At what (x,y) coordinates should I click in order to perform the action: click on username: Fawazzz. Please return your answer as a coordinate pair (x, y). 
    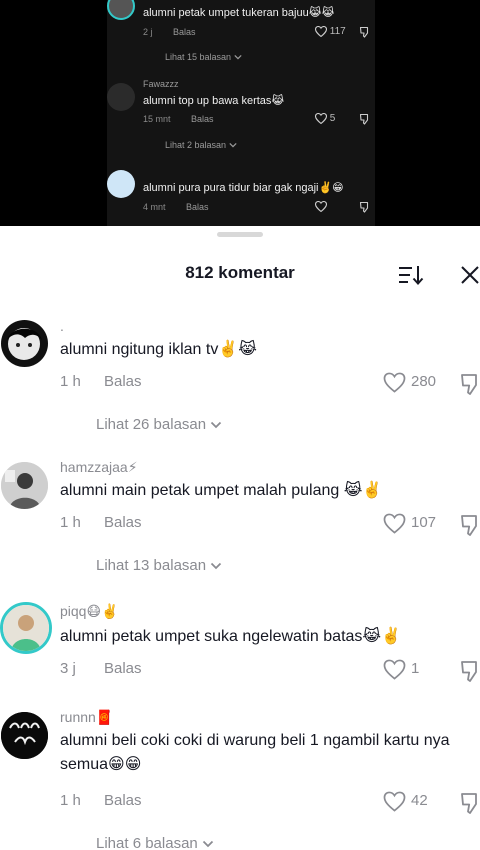
    Looking at the image, I should click on (161, 84).